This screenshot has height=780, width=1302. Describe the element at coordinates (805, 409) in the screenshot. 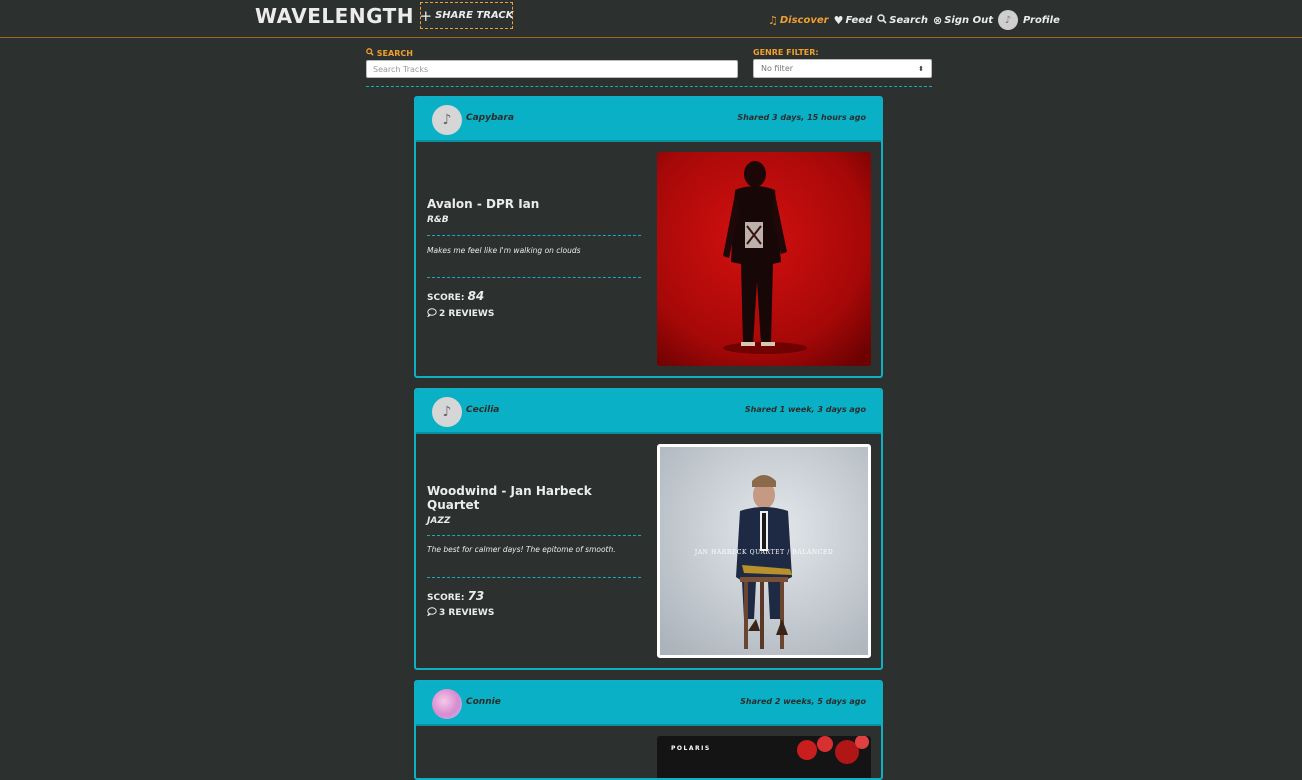

I see `shared-timestamp: Shared 1 week, 3 days ago` at that location.